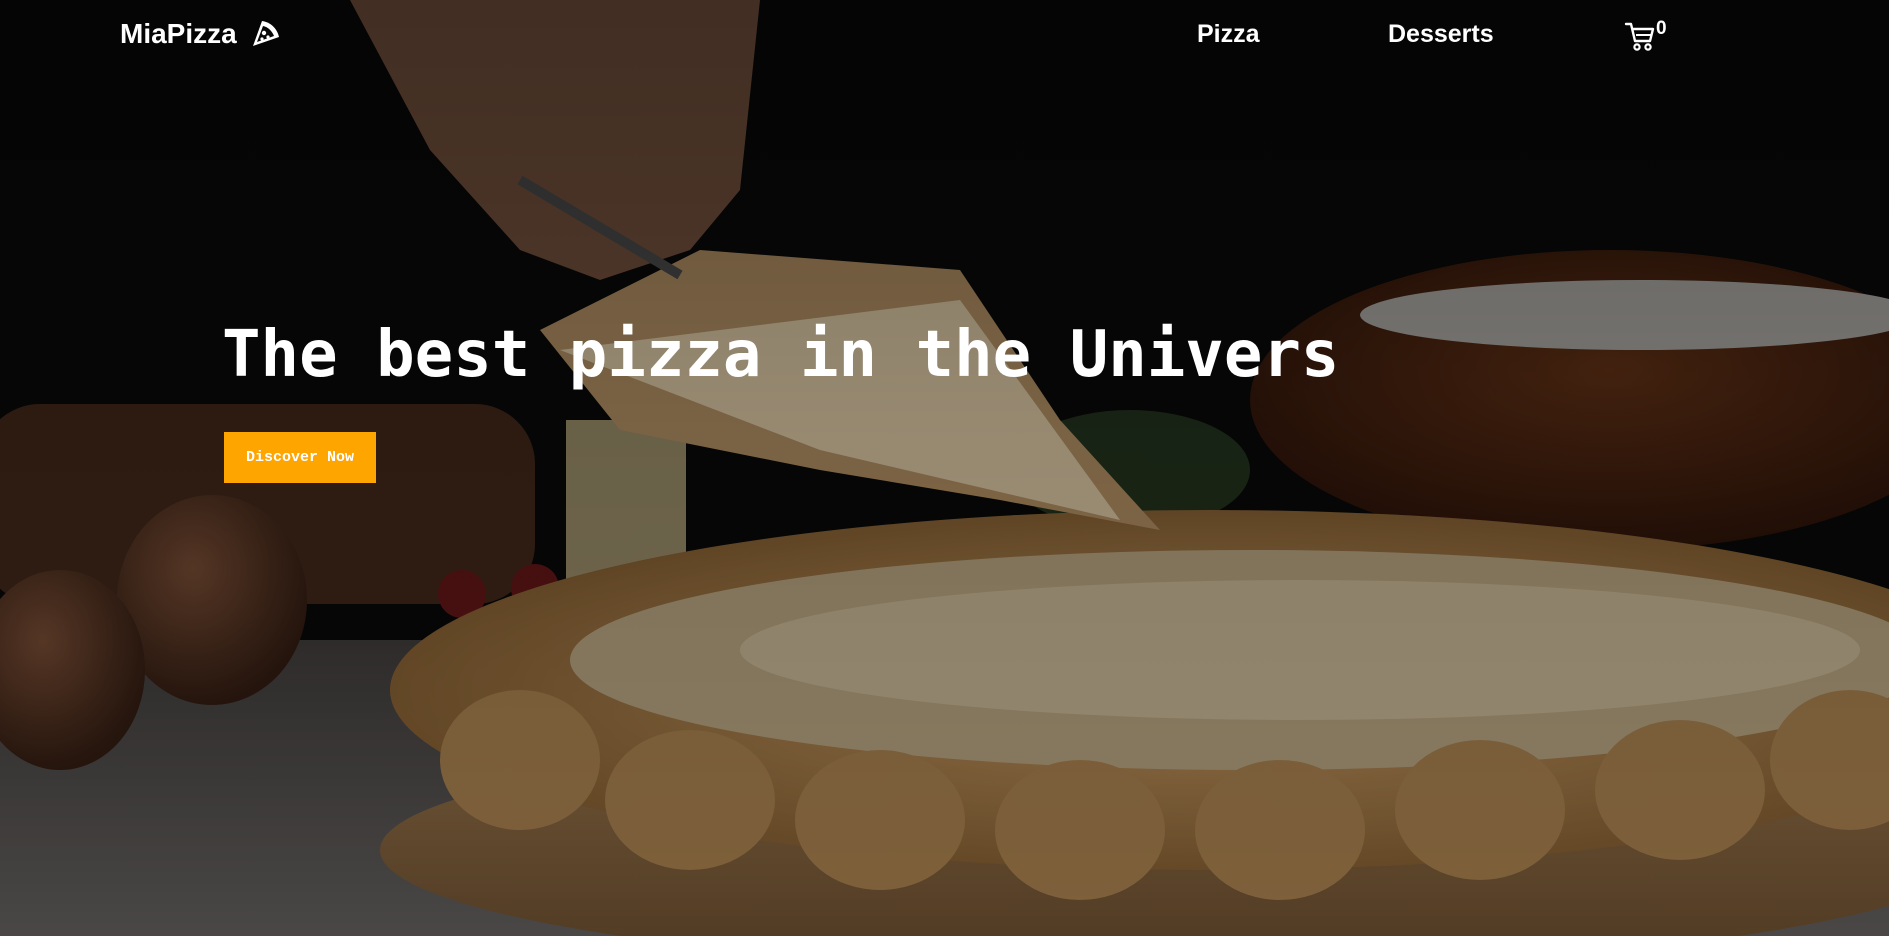 The height and width of the screenshot is (936, 1889). Describe the element at coordinates (1661, 28) in the screenshot. I see `cart-count-badge: 0` at that location.